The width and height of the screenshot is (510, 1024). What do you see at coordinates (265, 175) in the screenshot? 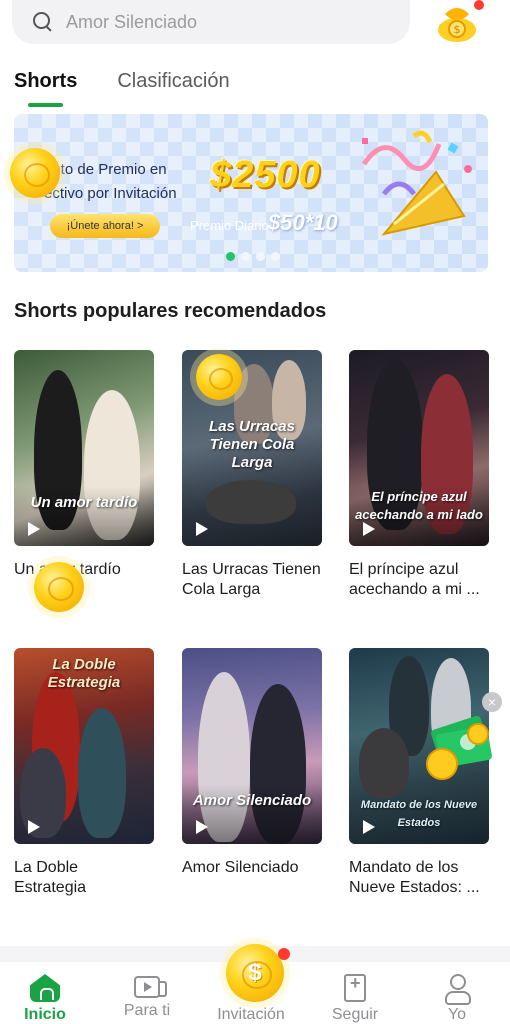
I see `banner-amount: $2500` at bounding box center [265, 175].